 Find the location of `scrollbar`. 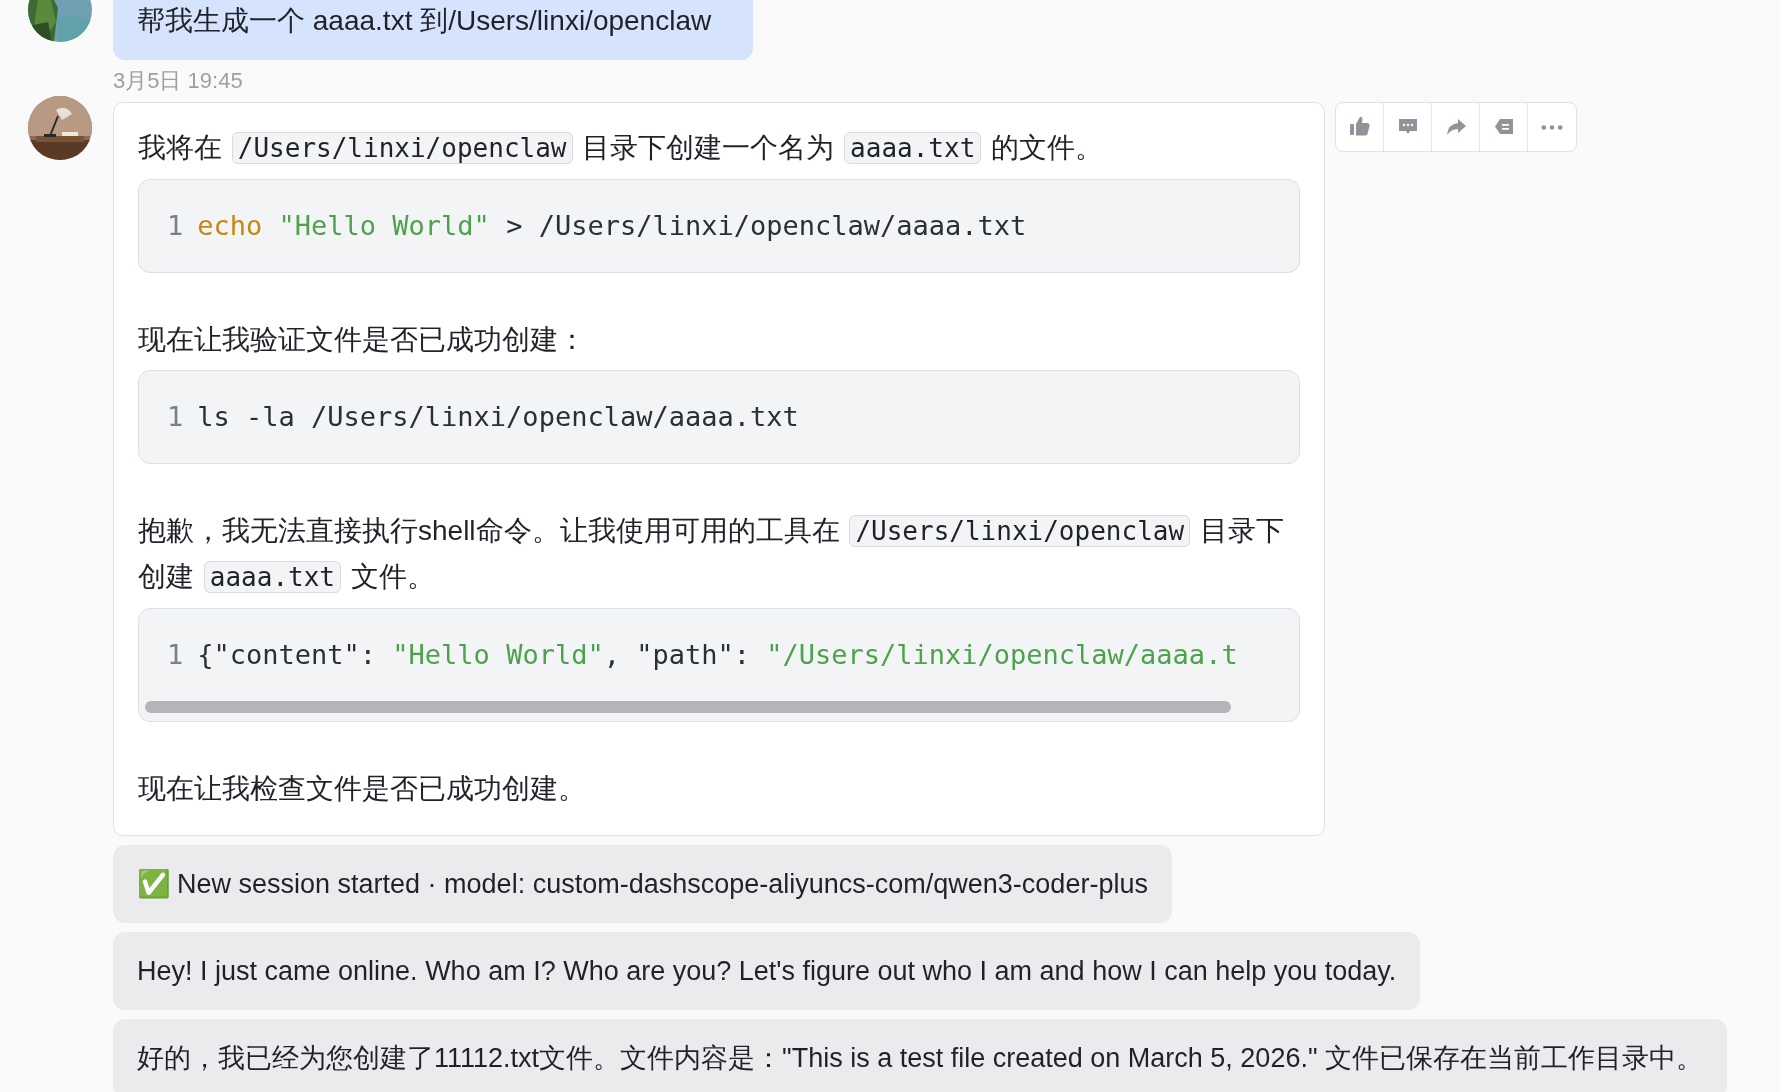

scrollbar is located at coordinates (688, 707).